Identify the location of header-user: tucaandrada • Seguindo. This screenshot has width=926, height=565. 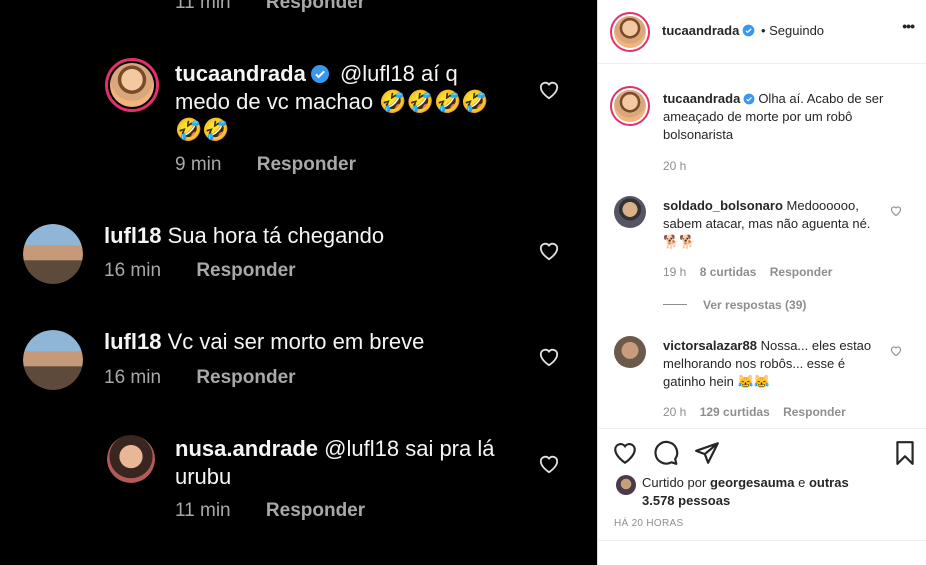
(743, 30).